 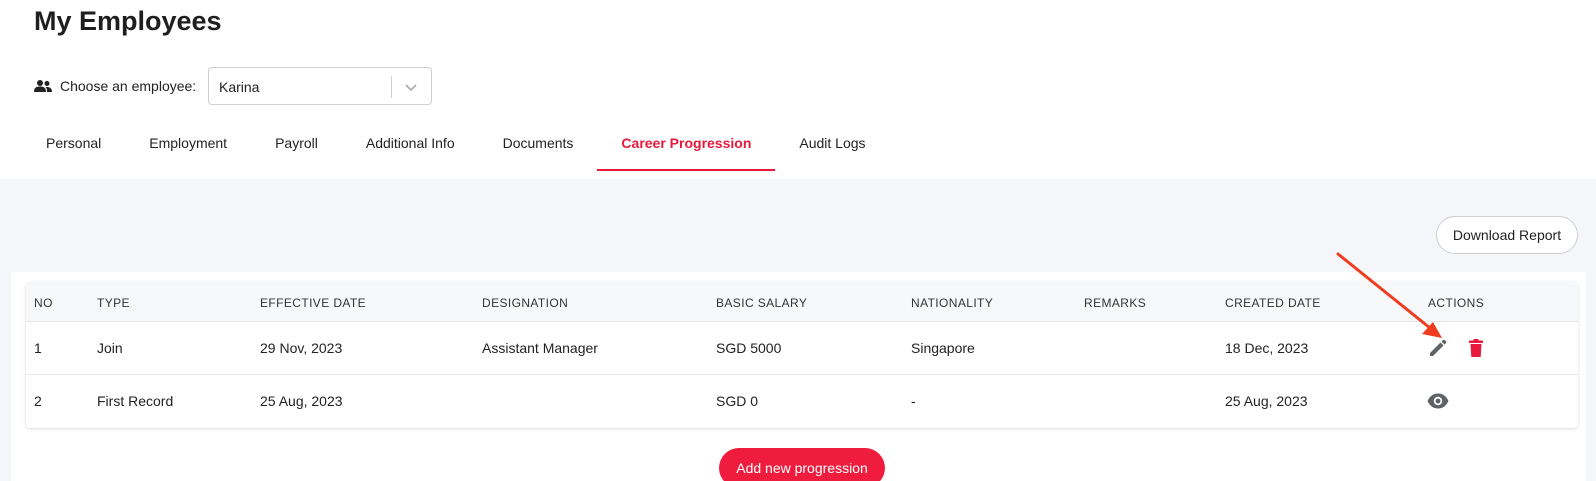 I want to click on cell-effective-date: 25 Aug, 2023, so click(x=301, y=401).